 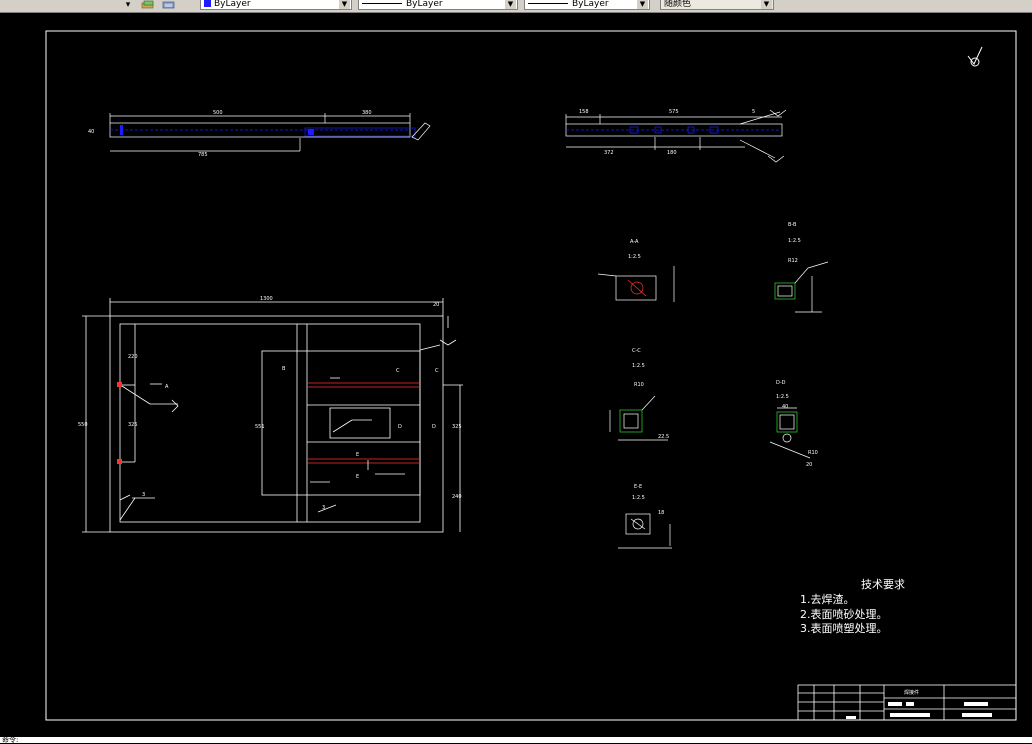 What do you see at coordinates (975, 56) in the screenshot?
I see `surface-finish-symbol` at bounding box center [975, 56].